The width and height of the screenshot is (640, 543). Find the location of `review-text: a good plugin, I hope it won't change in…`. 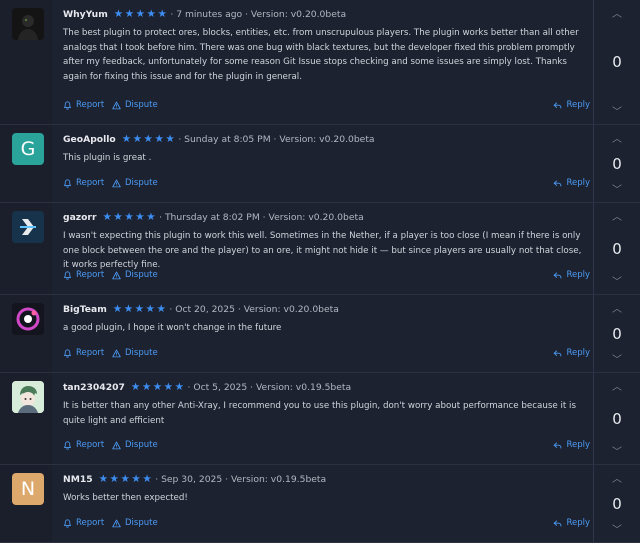

review-text: a good plugin, I hope it won't change in… is located at coordinates (172, 328).